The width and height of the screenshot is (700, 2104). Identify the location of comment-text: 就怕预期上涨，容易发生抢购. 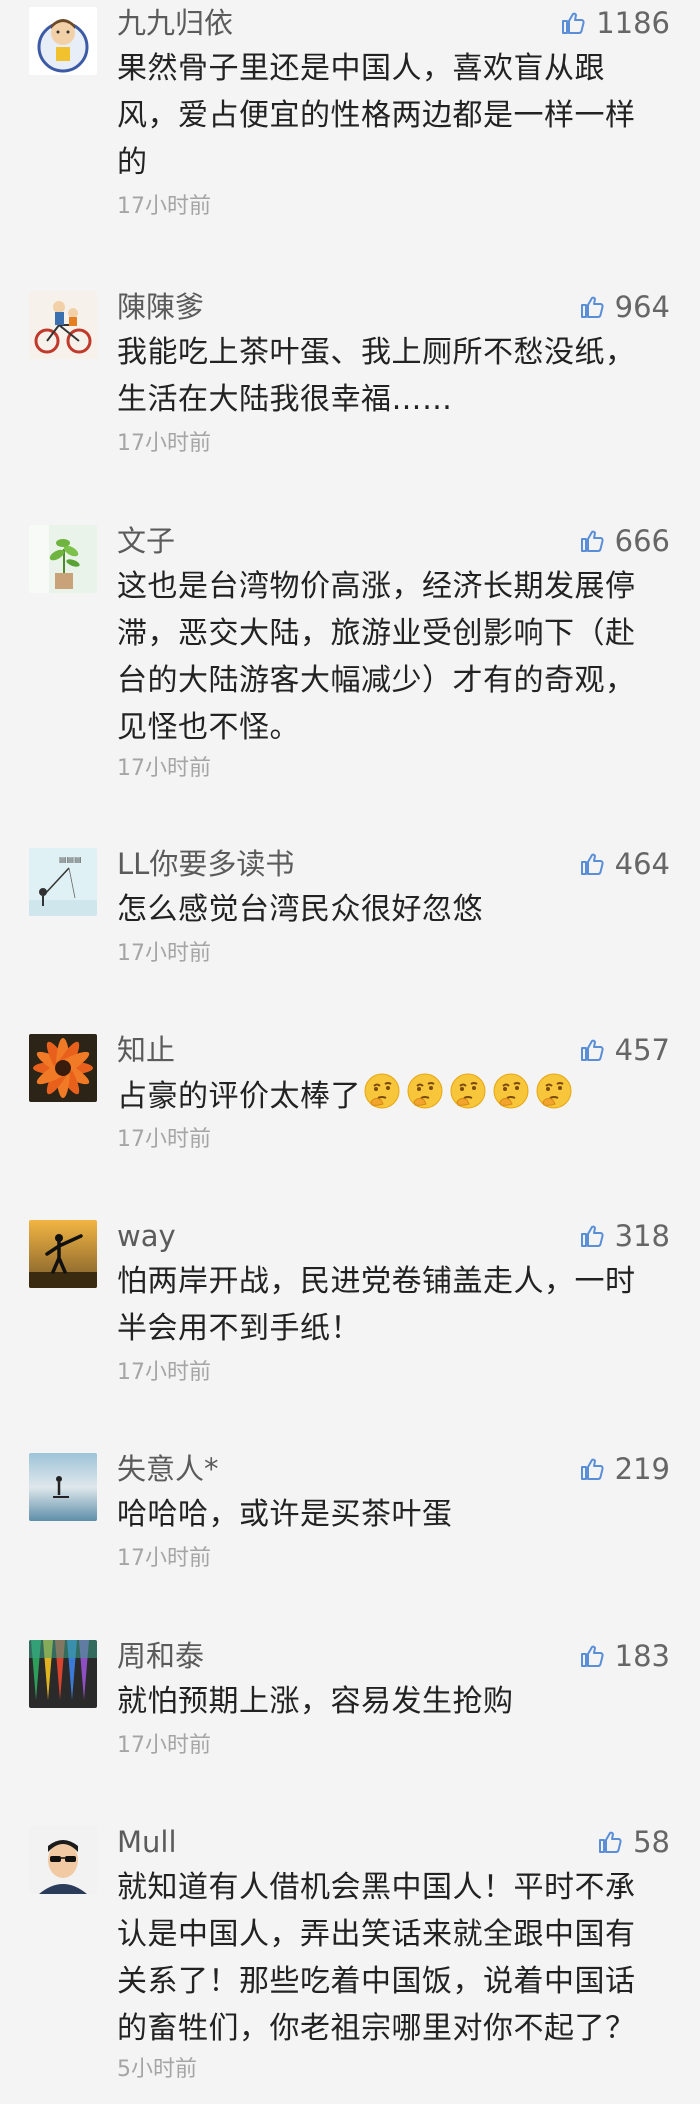
(387, 1701).